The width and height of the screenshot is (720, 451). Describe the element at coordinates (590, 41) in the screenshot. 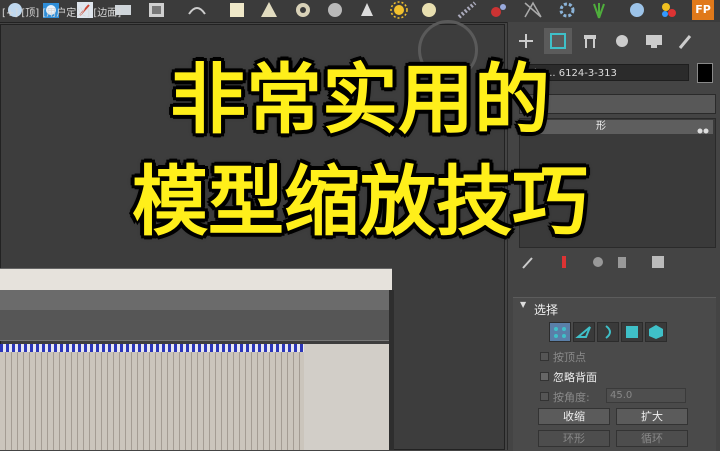

I see `hierarchy-icon` at that location.